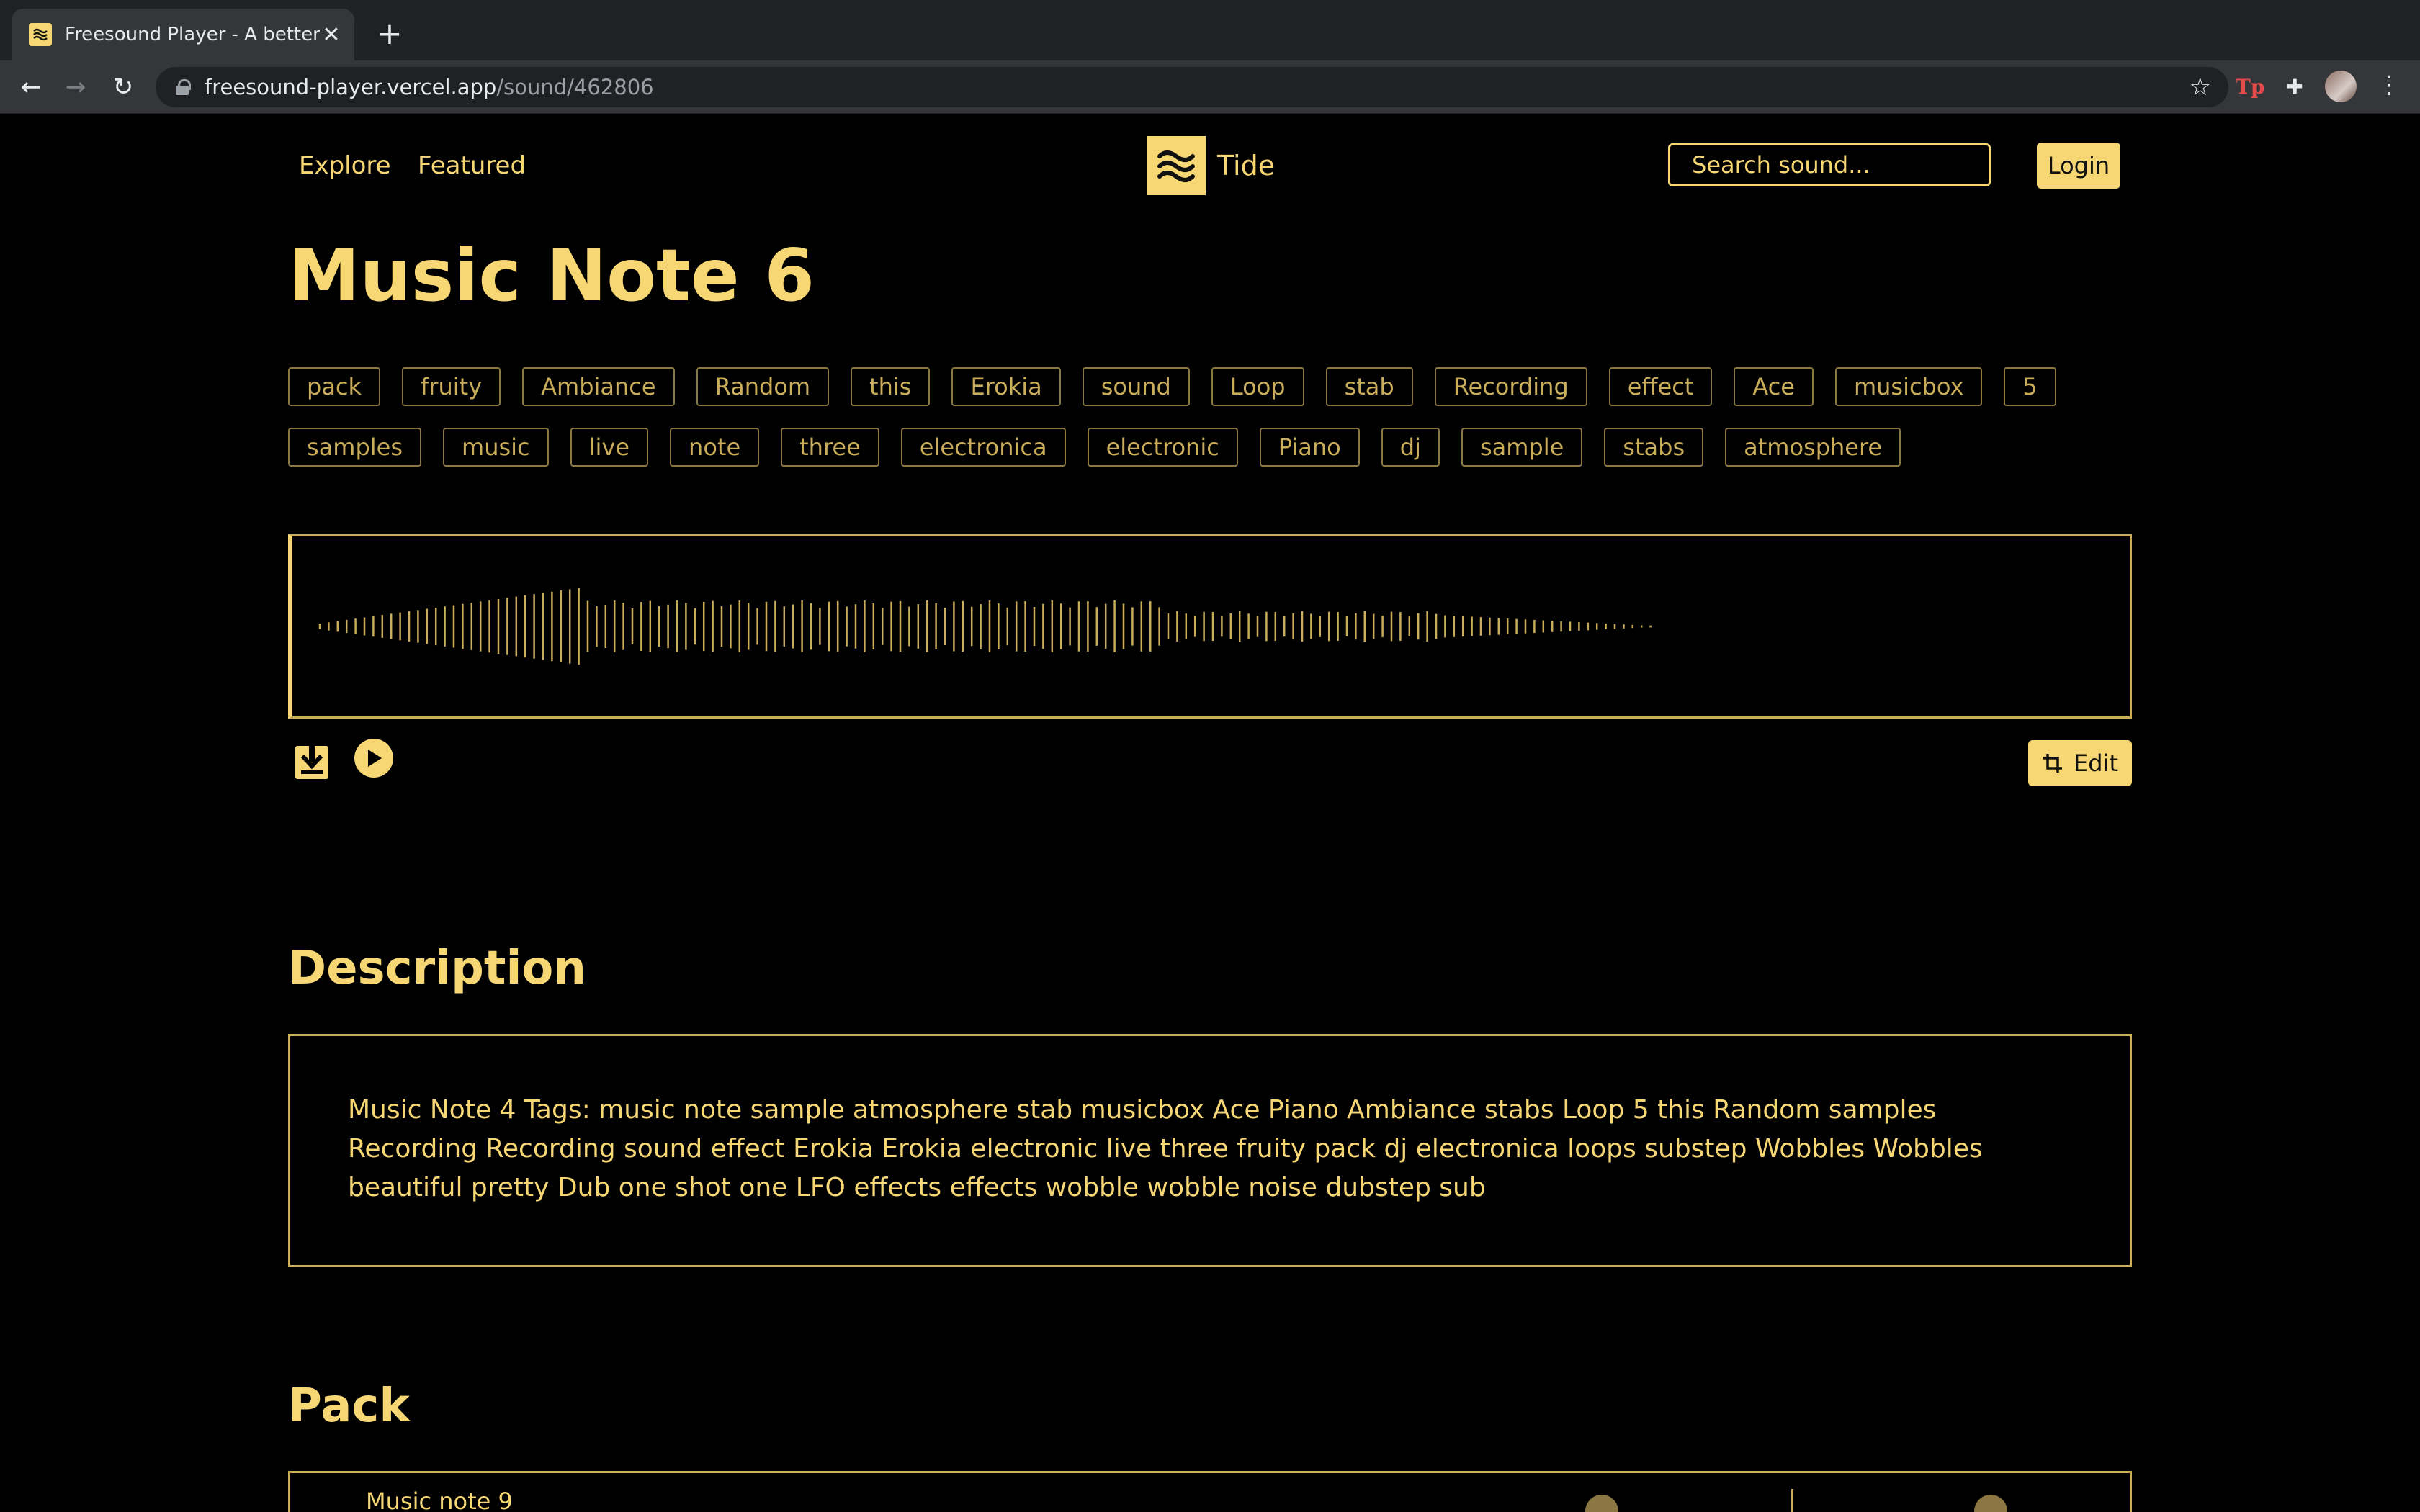  Describe the element at coordinates (311, 759) in the screenshot. I see `download-icon` at that location.